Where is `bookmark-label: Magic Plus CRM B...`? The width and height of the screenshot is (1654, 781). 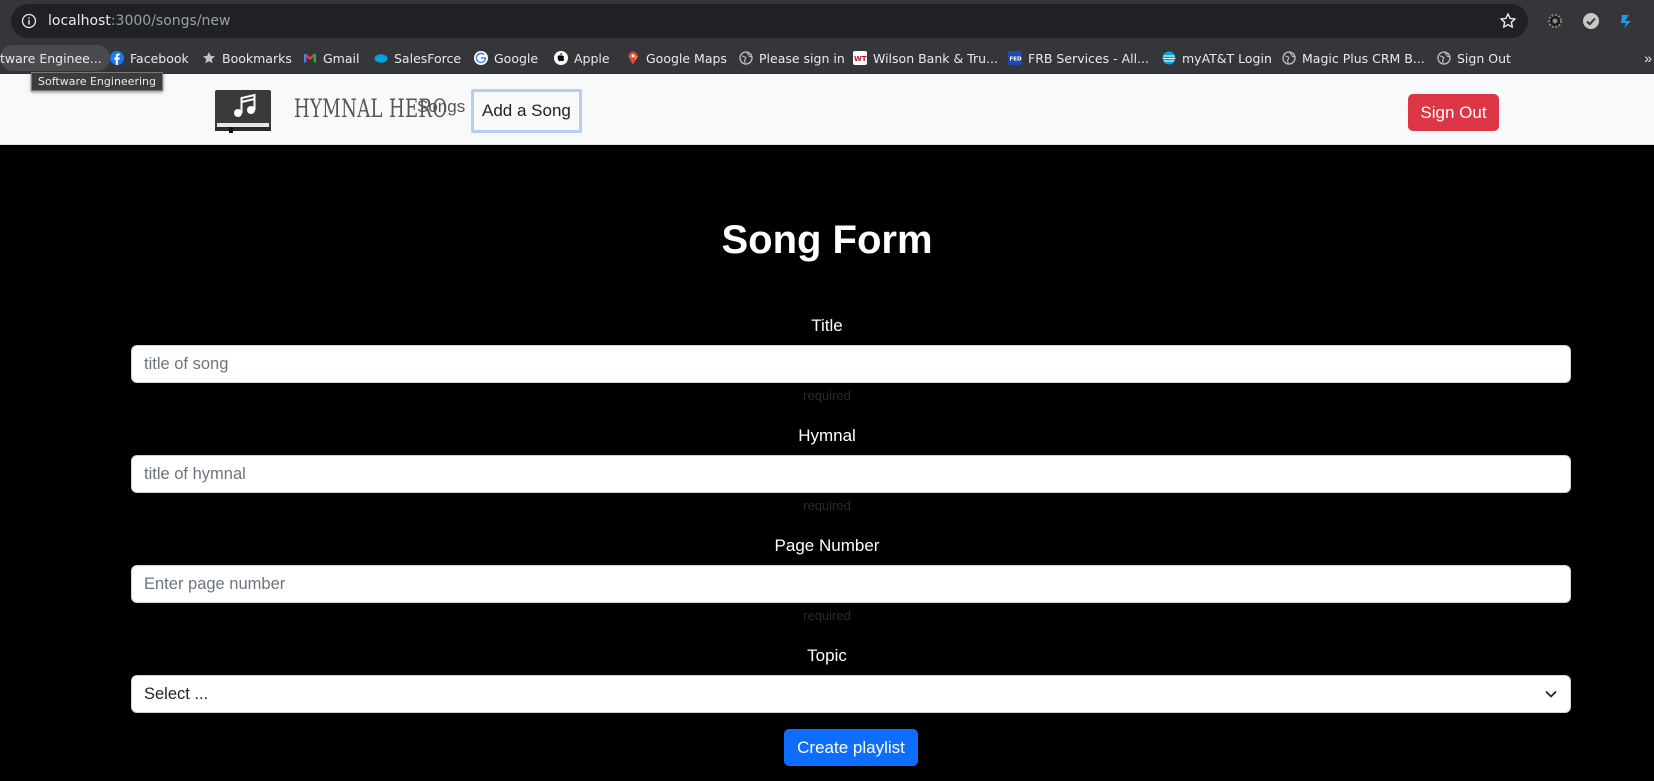 bookmark-label: Magic Plus CRM B... is located at coordinates (1363, 58).